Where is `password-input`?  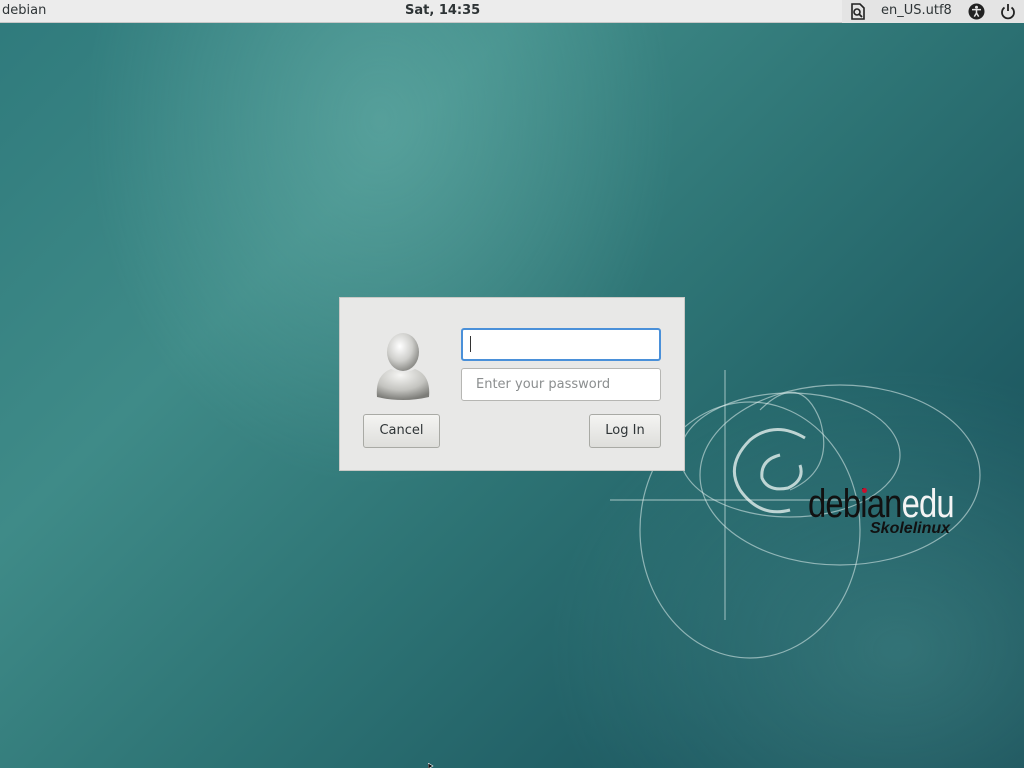 password-input is located at coordinates (561, 384).